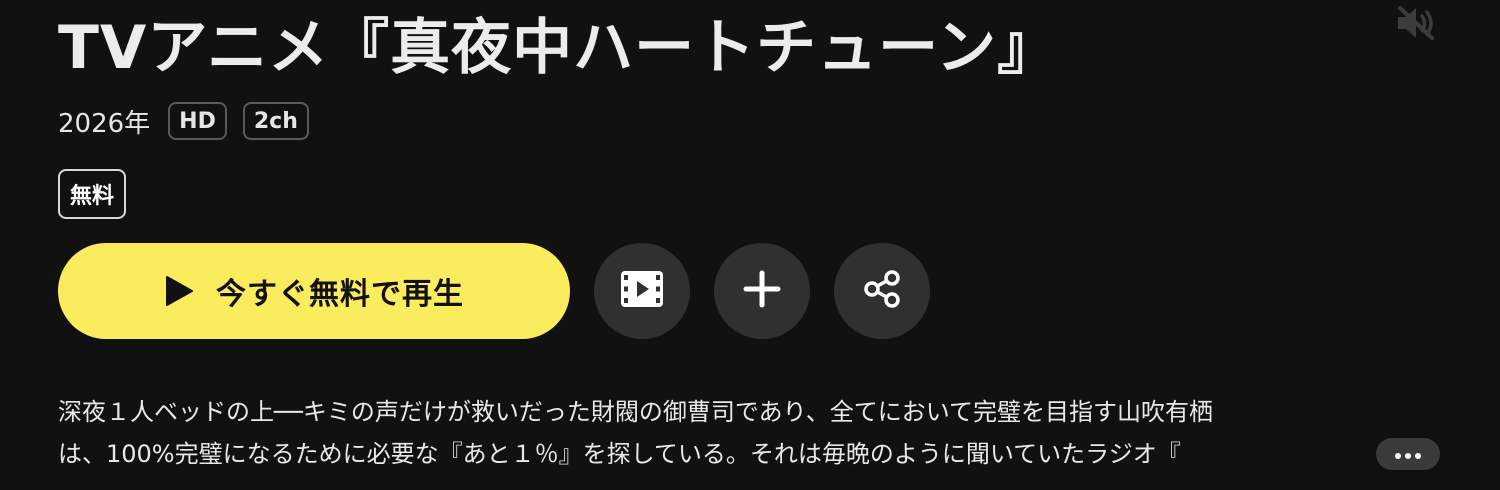  What do you see at coordinates (92, 194) in the screenshot?
I see `free-badge: 無料` at bounding box center [92, 194].